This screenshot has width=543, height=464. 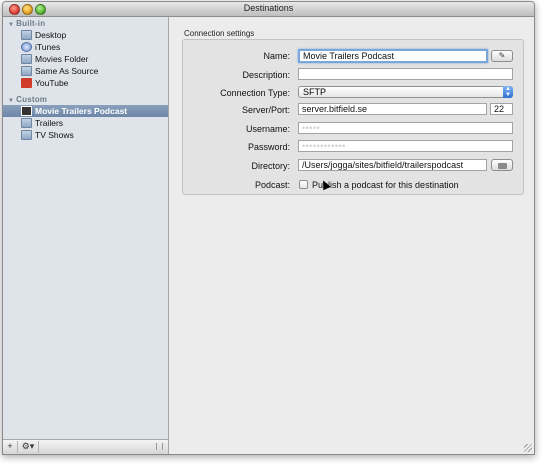 I want to click on gear-menu-button: ⚙▾, so click(x=28, y=447).